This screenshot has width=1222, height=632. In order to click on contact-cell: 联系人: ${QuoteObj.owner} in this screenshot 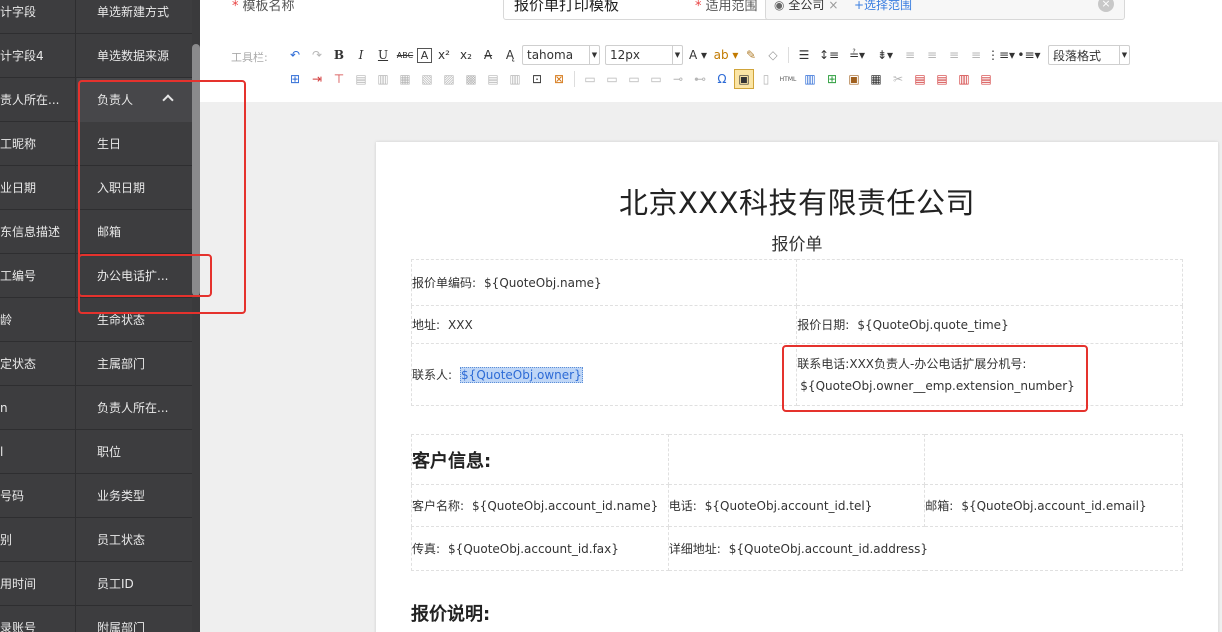, I will do `click(604, 374)`.